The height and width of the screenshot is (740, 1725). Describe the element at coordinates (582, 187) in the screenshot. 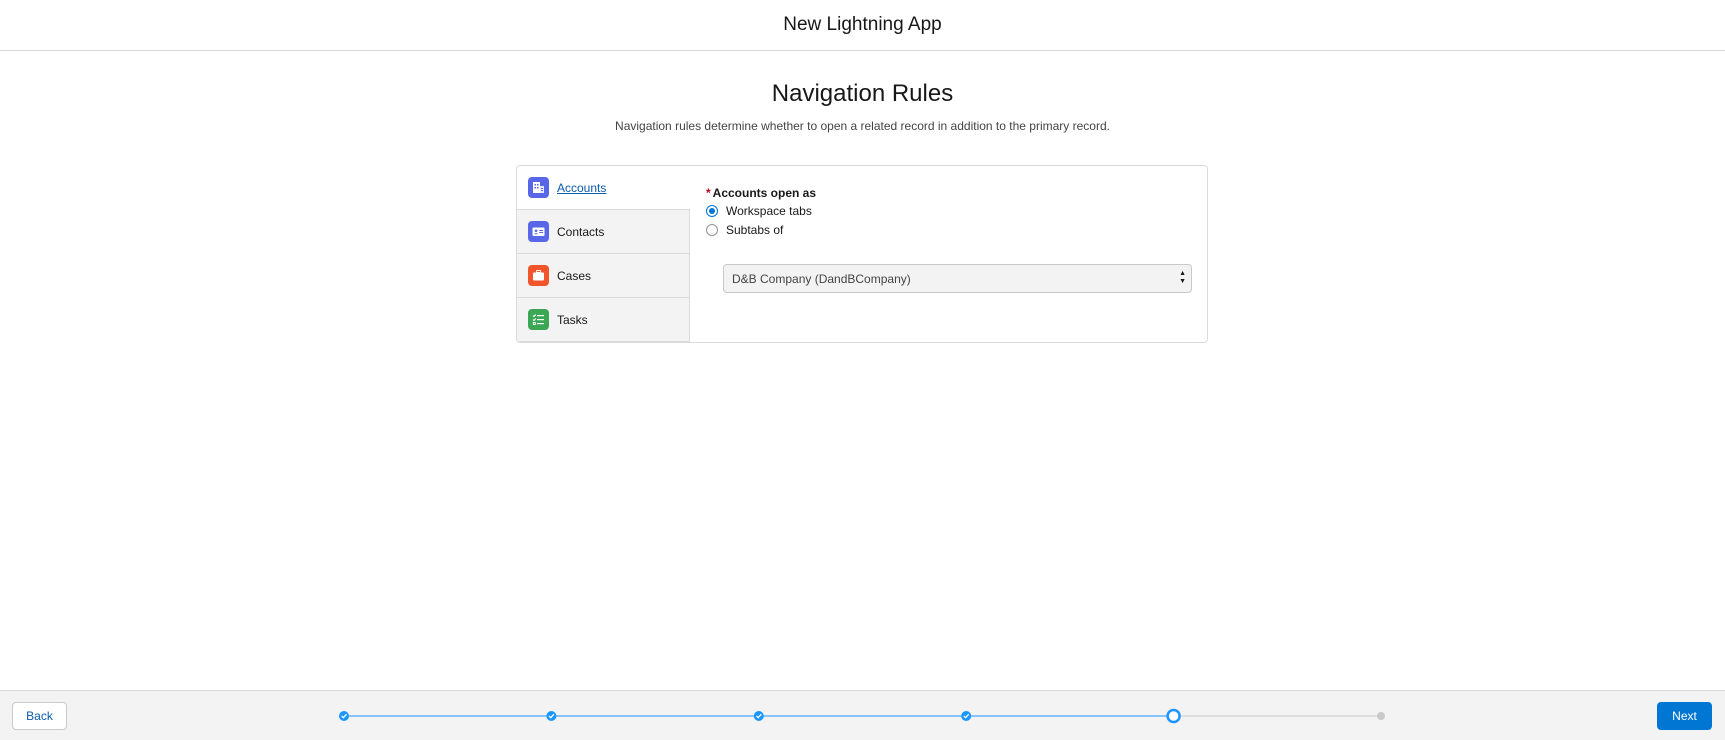

I see `nav-item-label: Accounts` at that location.